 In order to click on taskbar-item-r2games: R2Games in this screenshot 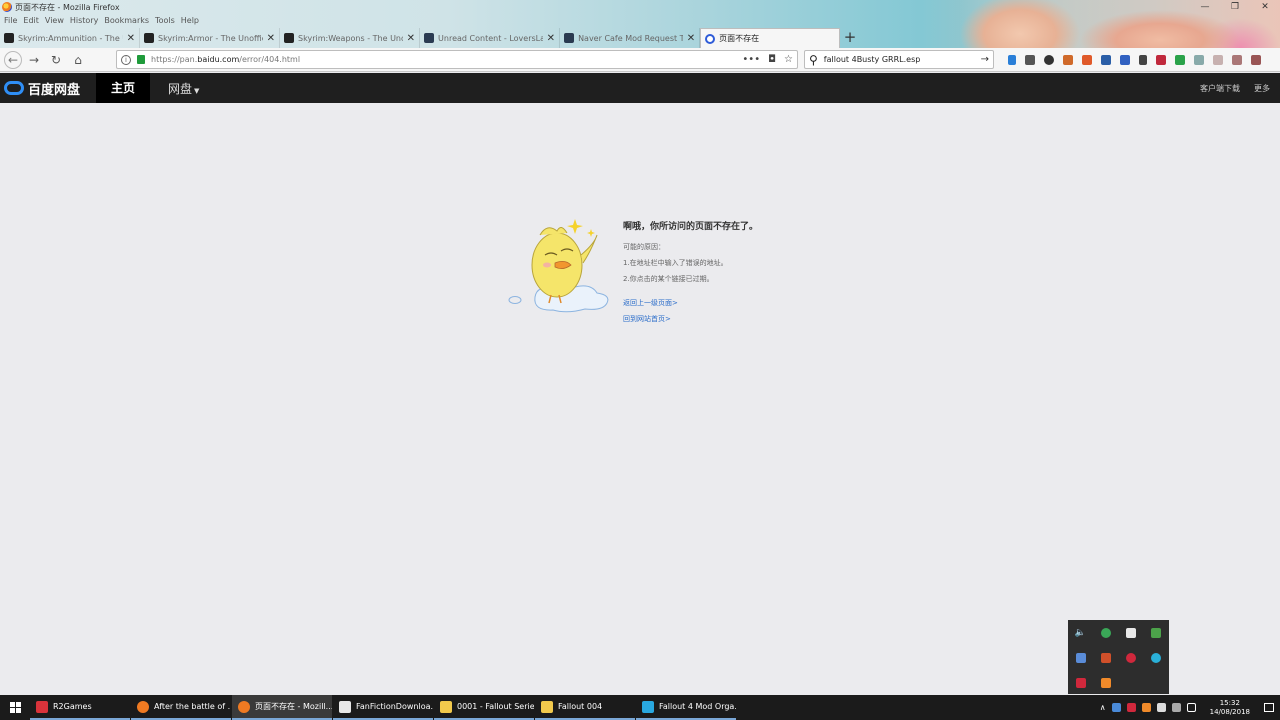, I will do `click(80, 707)`.